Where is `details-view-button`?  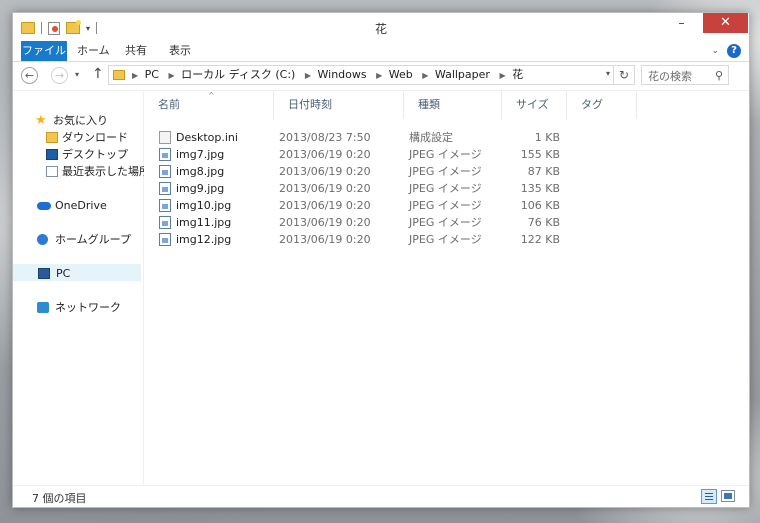
details-view-button is located at coordinates (709, 496).